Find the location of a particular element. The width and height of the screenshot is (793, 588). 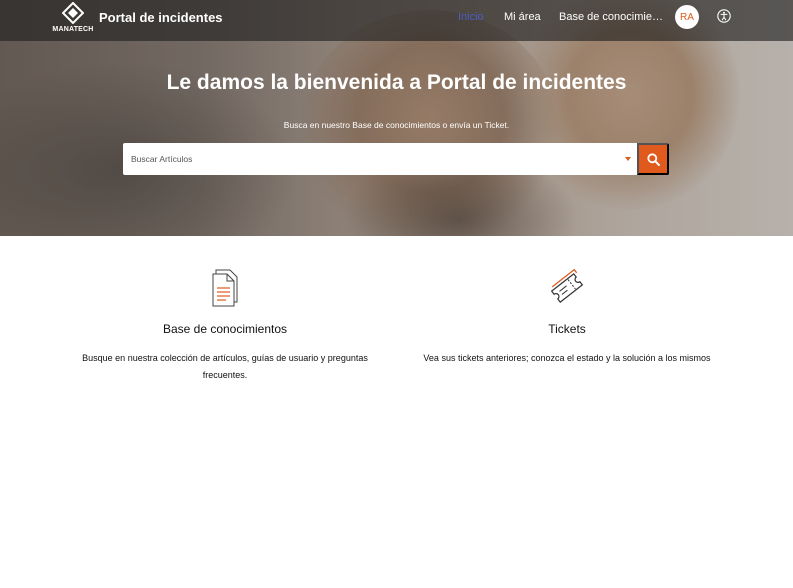

search-button is located at coordinates (653, 159).